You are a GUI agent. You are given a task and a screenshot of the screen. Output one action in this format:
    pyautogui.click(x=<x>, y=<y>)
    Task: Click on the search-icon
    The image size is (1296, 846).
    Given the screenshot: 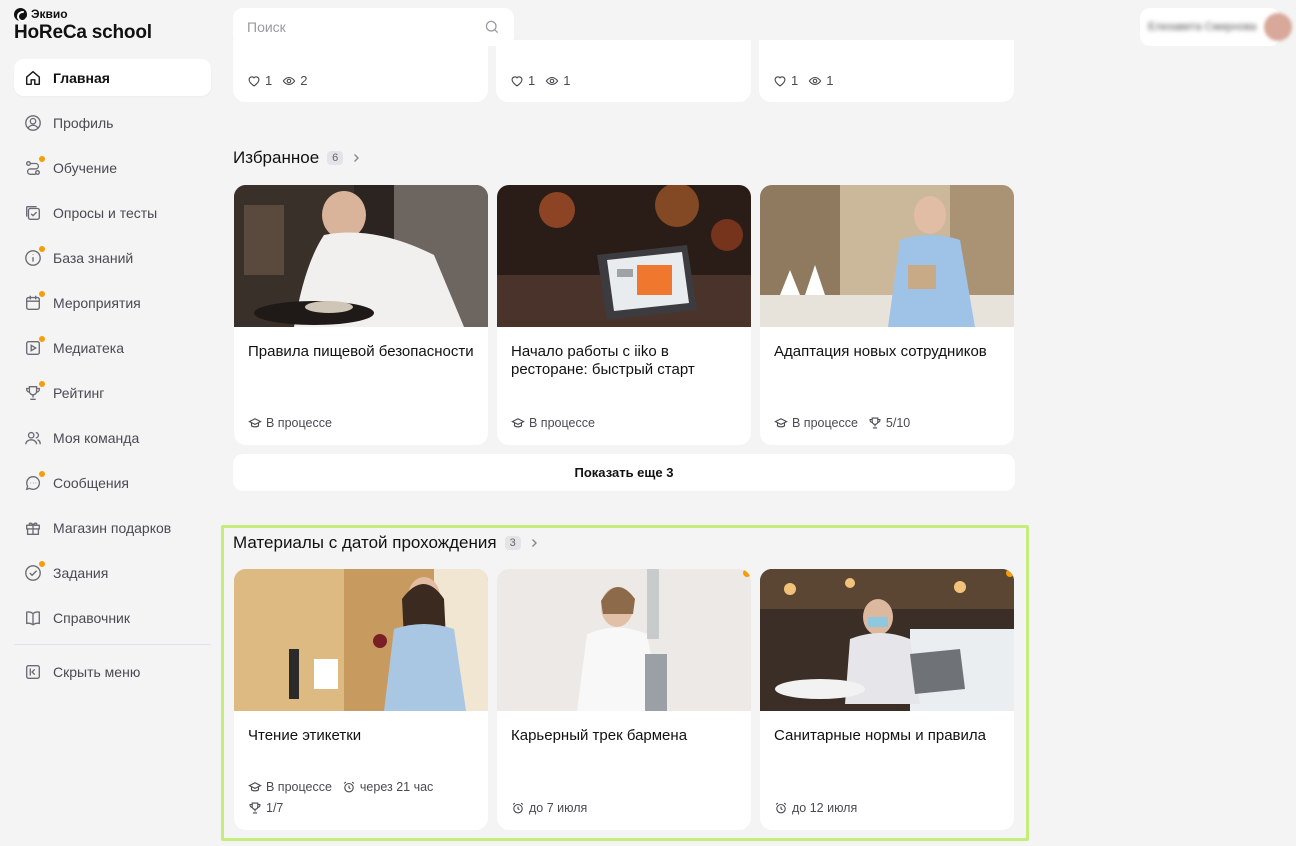 What is the action you would take?
    pyautogui.click(x=492, y=27)
    